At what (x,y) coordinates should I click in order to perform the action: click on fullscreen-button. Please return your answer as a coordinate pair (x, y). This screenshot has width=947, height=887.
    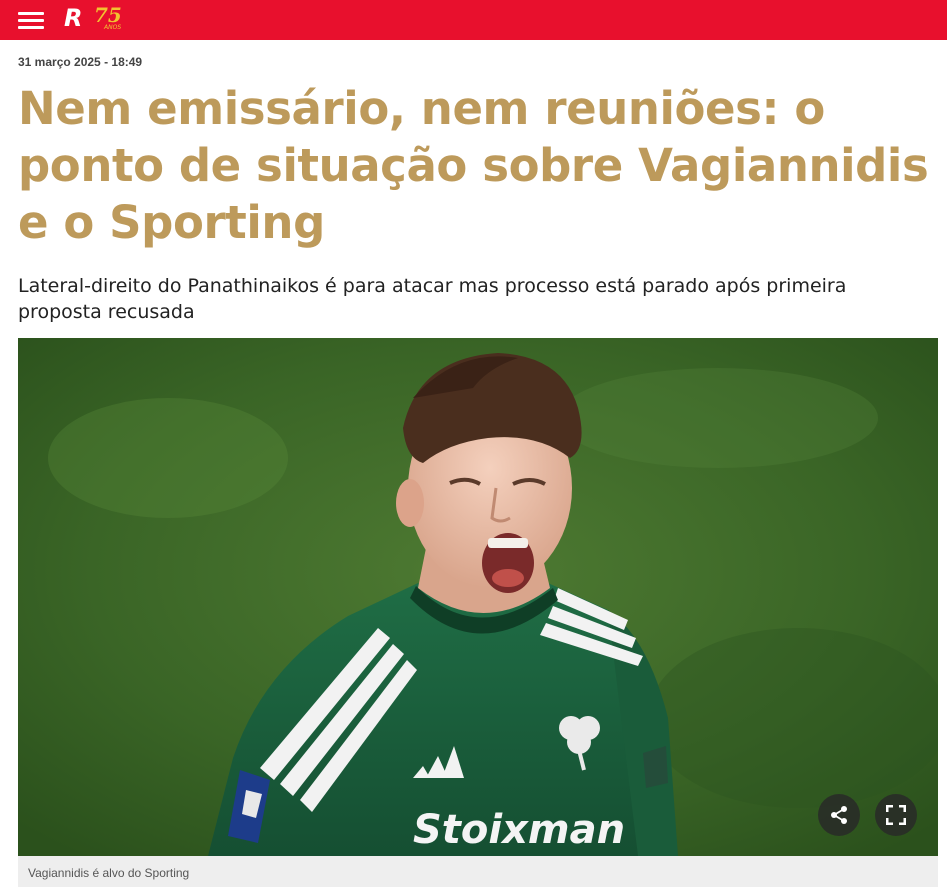
    Looking at the image, I should click on (896, 815).